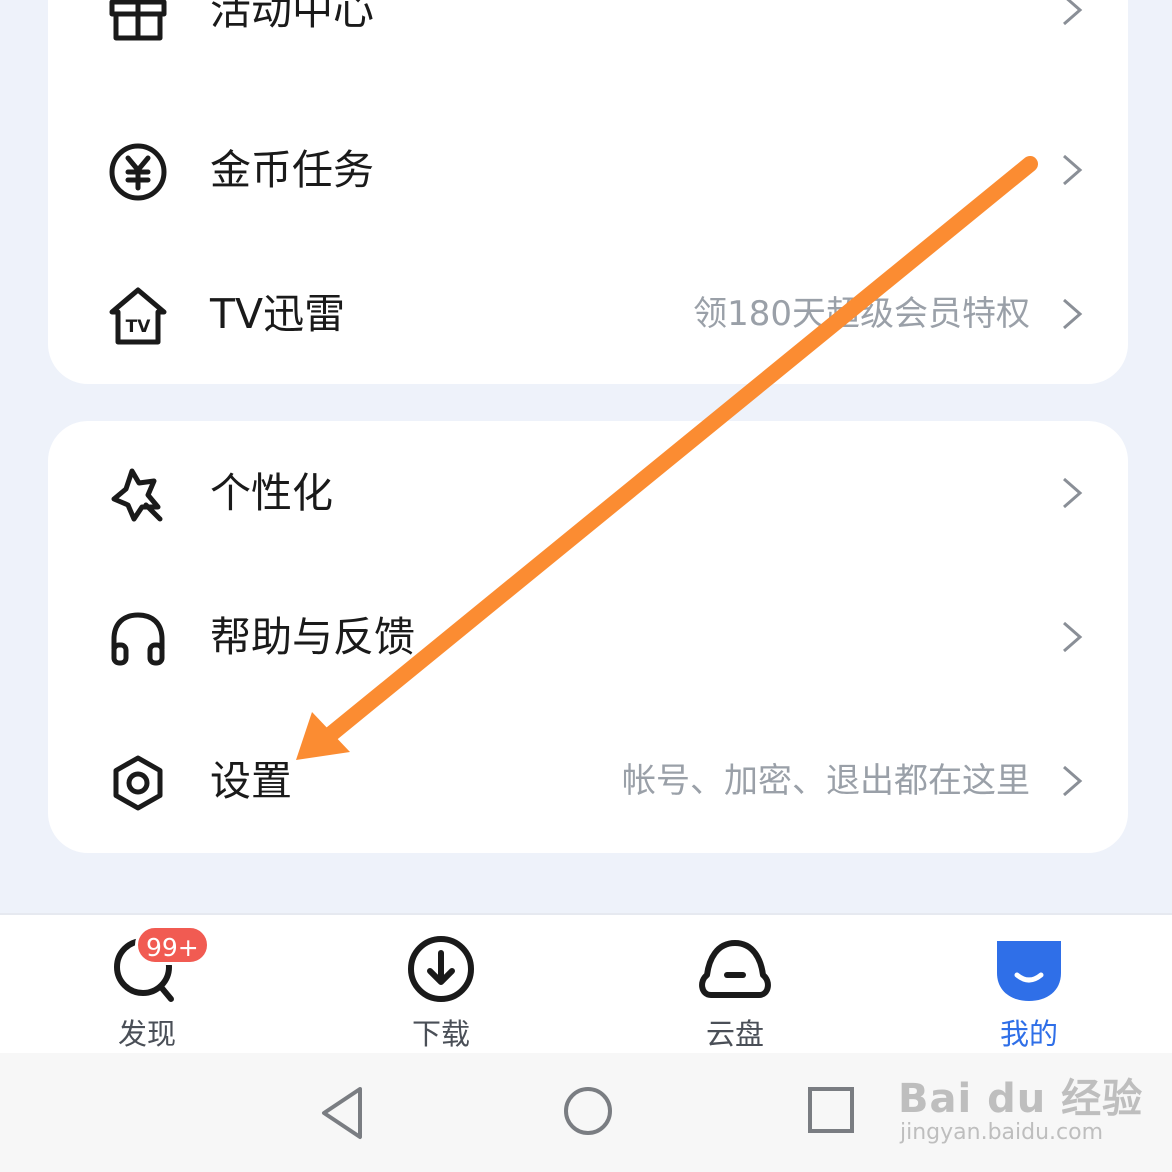 This screenshot has width=1172, height=1172. Describe the element at coordinates (138, 495) in the screenshot. I see `personalize-icon` at that location.